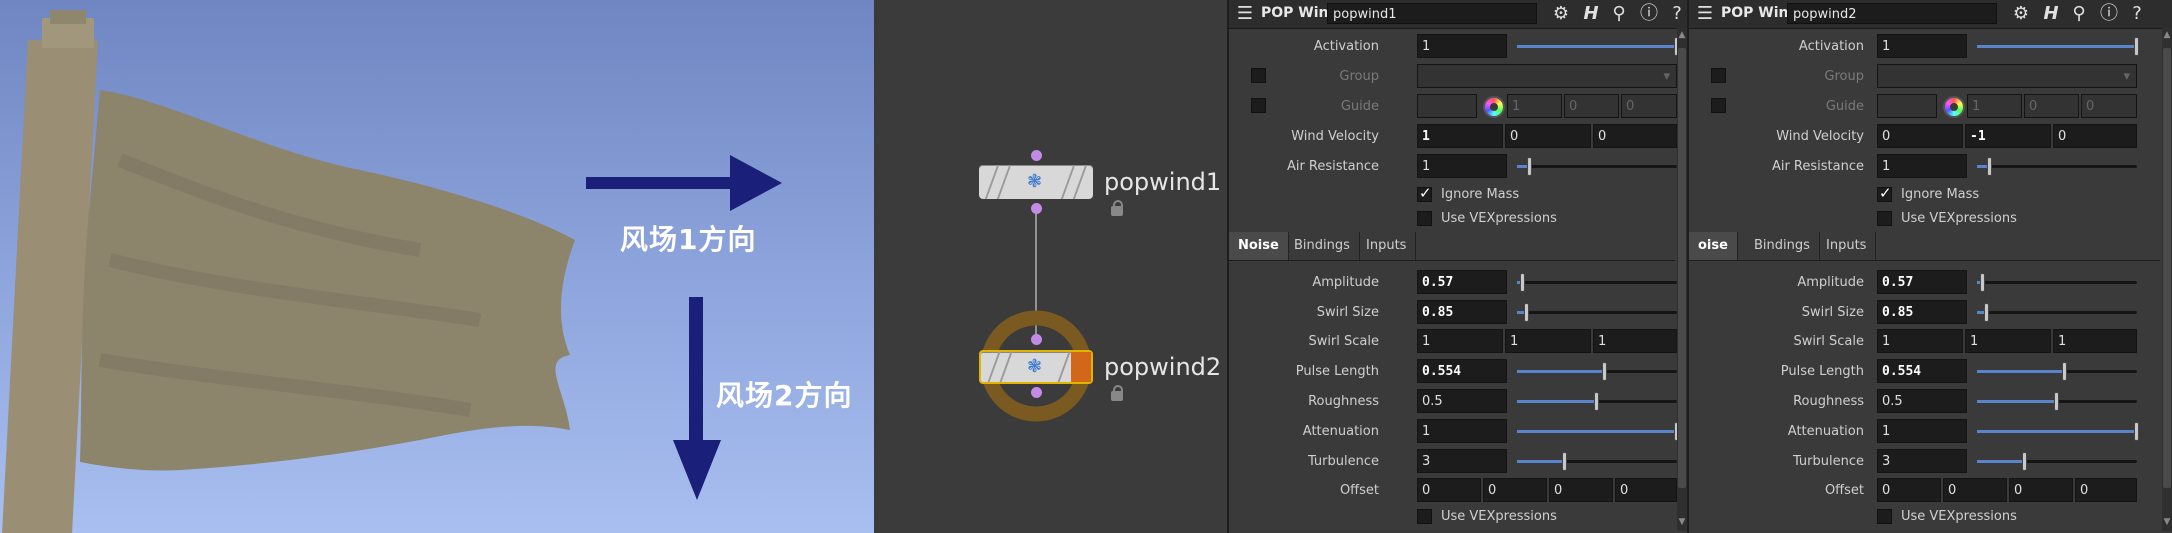  What do you see at coordinates (1081, 367) in the screenshot?
I see `display-flag` at bounding box center [1081, 367].